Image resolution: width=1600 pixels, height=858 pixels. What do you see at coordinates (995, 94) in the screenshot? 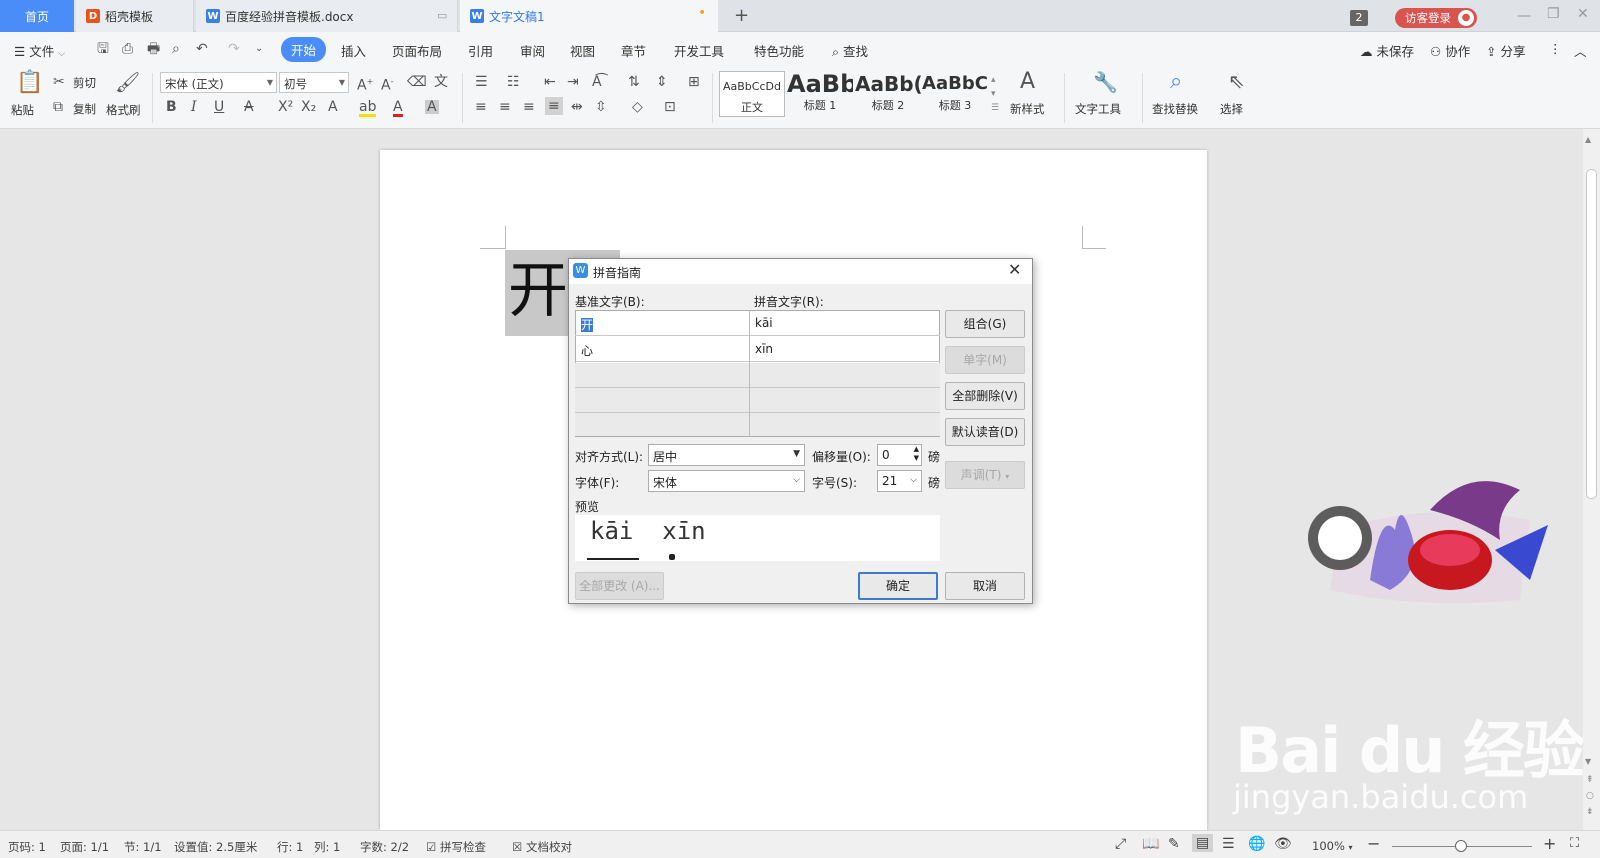
I see `styles-scroll-icon: ▴ ▾ ☰` at bounding box center [995, 94].